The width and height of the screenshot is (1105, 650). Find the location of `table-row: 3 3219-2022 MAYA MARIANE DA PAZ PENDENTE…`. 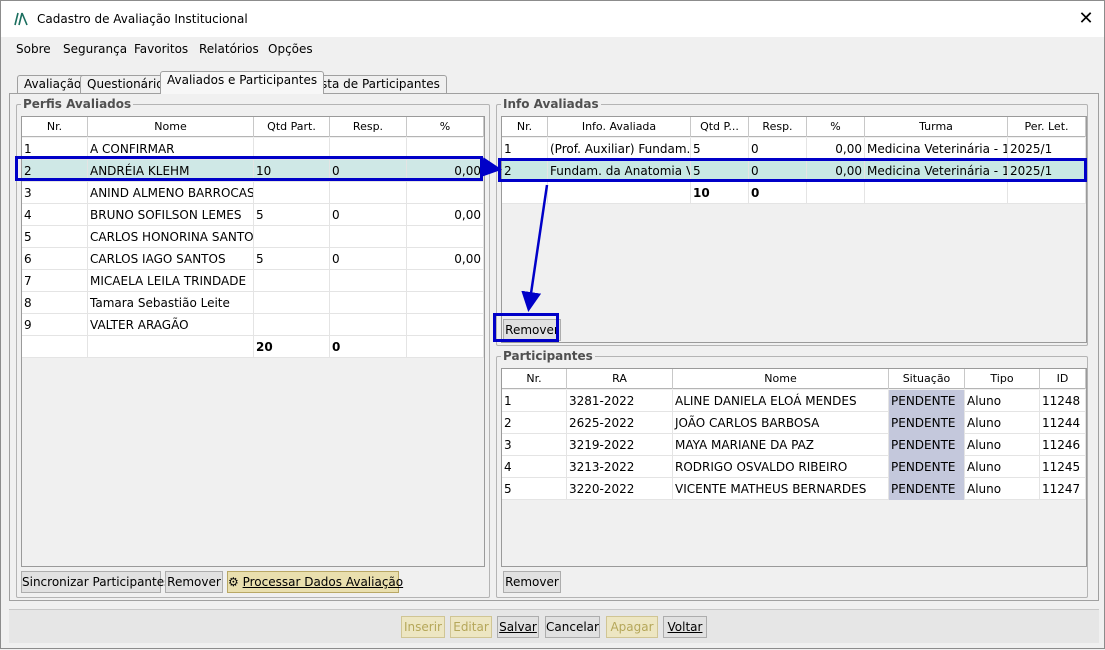

table-row: 3 3219-2022 MAYA MARIANE DA PAZ PENDENTE… is located at coordinates (794, 445).